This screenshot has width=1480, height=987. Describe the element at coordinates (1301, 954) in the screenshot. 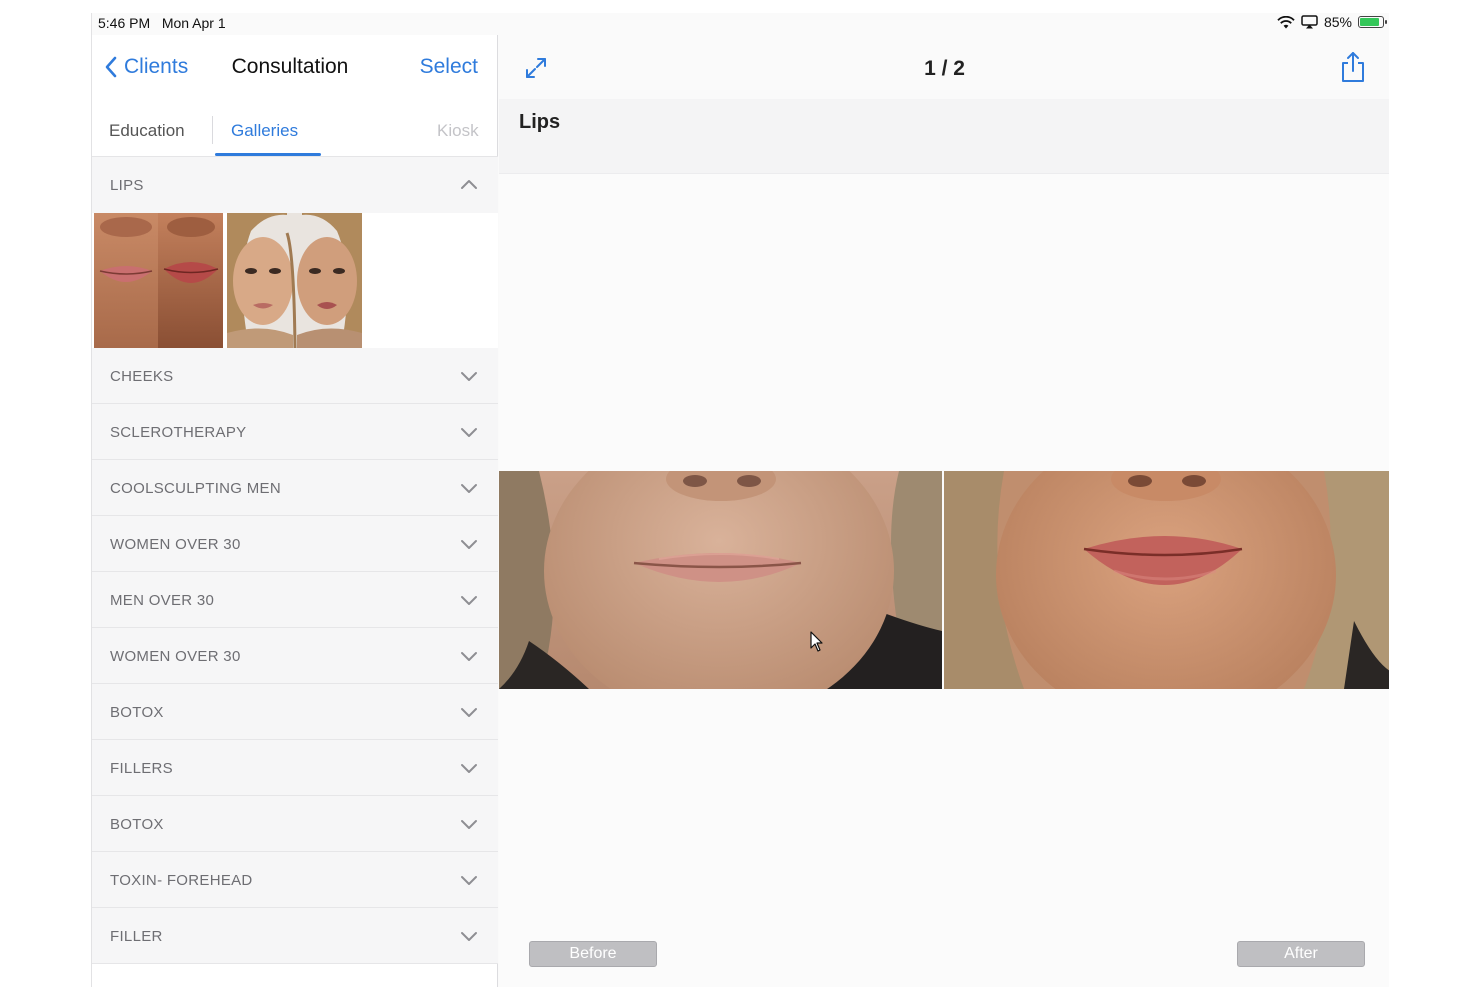

I see `after-label-button: After` at that location.